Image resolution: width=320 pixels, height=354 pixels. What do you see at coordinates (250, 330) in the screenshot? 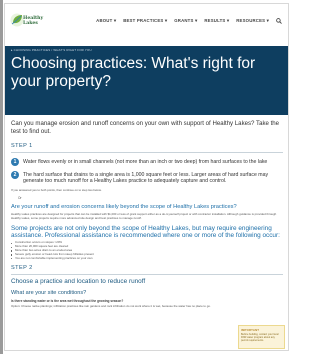
I see `callout-title: IMPORTANT` at bounding box center [250, 330].